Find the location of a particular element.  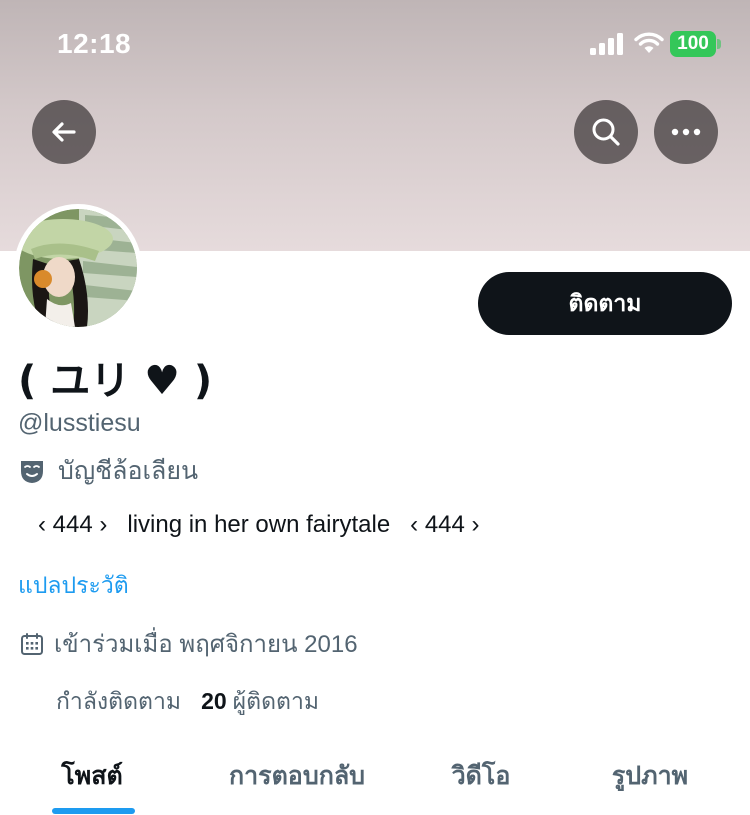

avatar is located at coordinates (78, 268).